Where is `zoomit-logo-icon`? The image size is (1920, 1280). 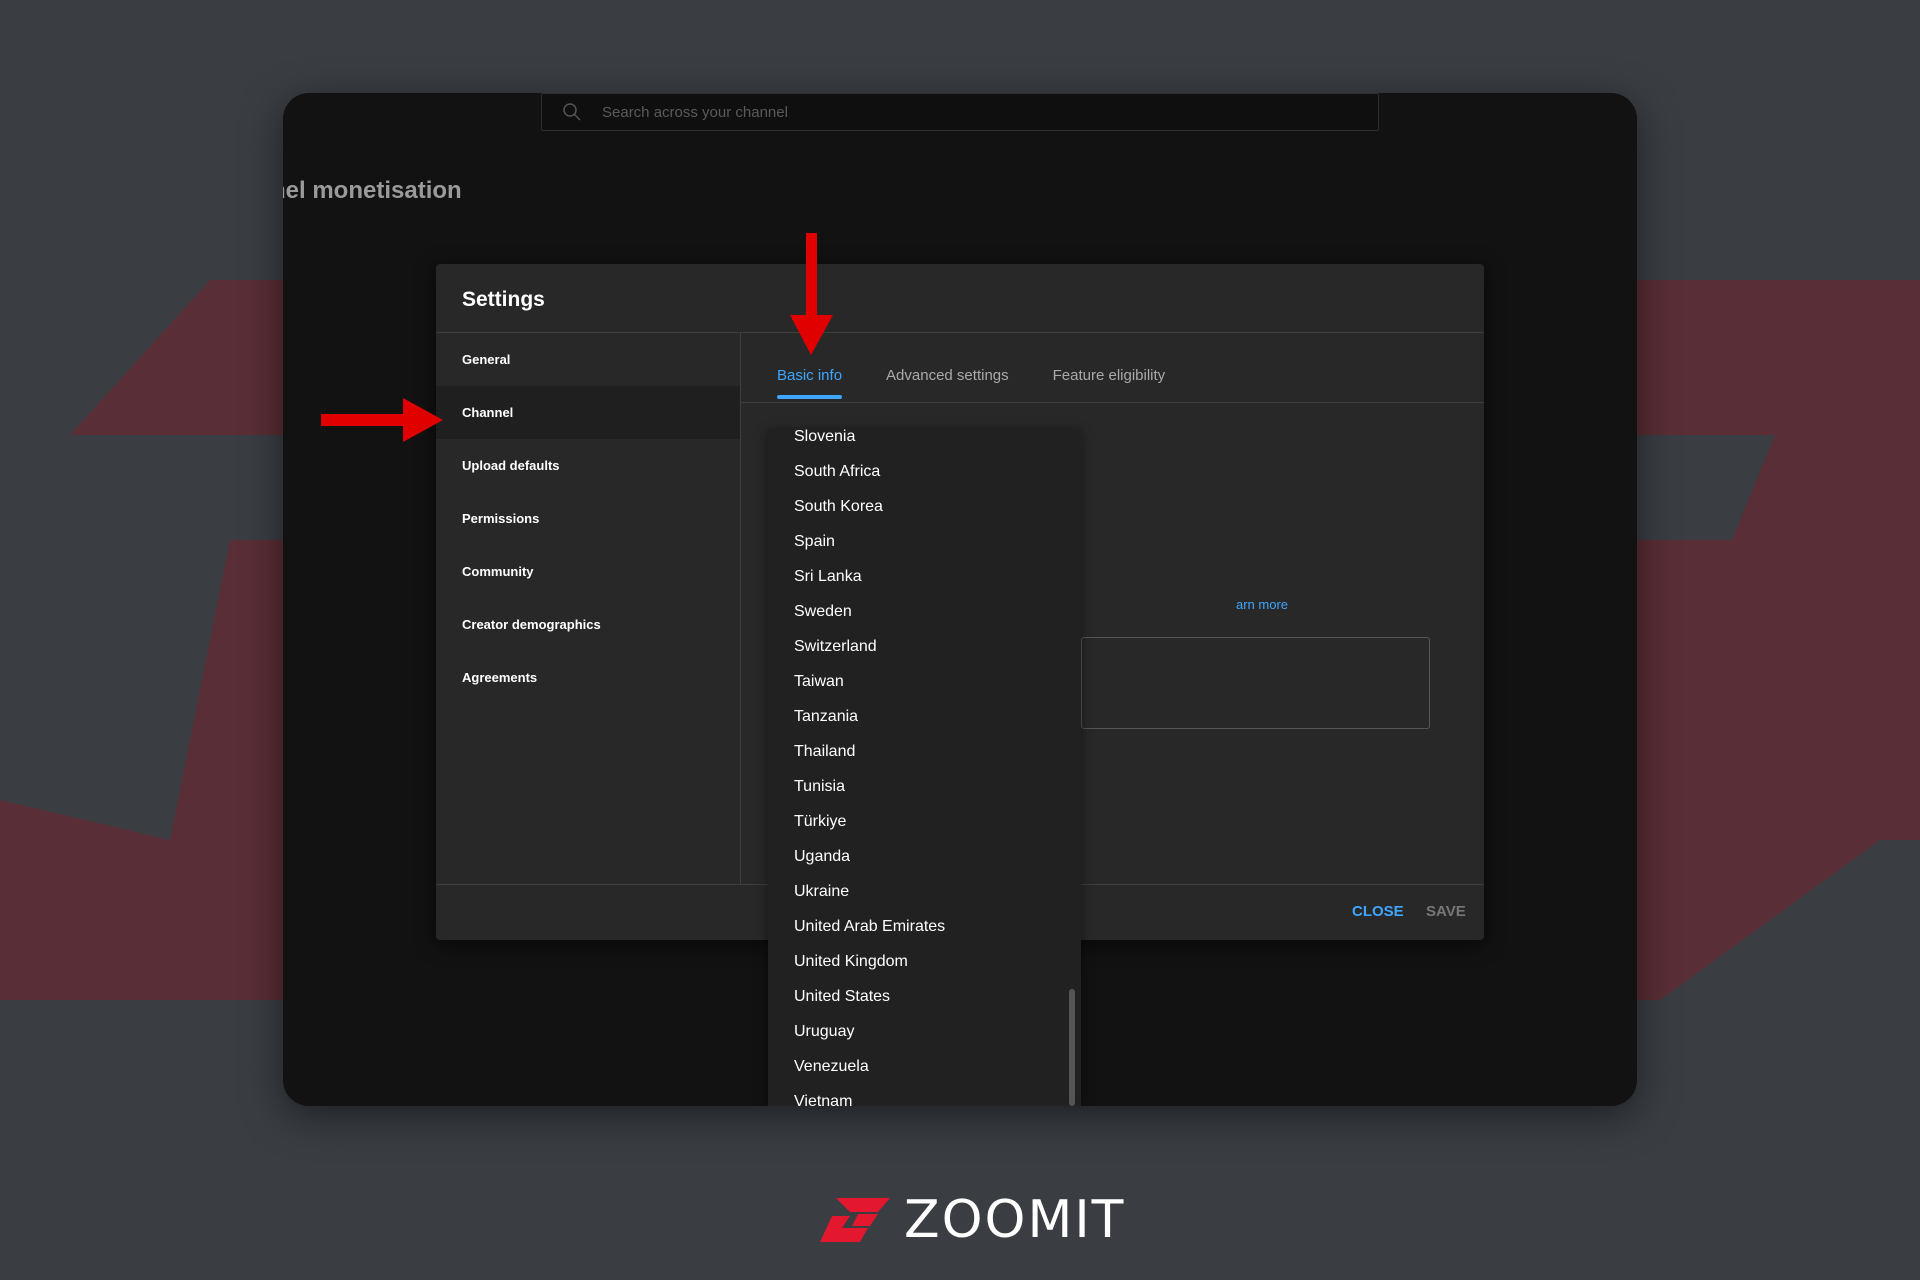
zoomit-logo-icon is located at coordinates (855, 1220).